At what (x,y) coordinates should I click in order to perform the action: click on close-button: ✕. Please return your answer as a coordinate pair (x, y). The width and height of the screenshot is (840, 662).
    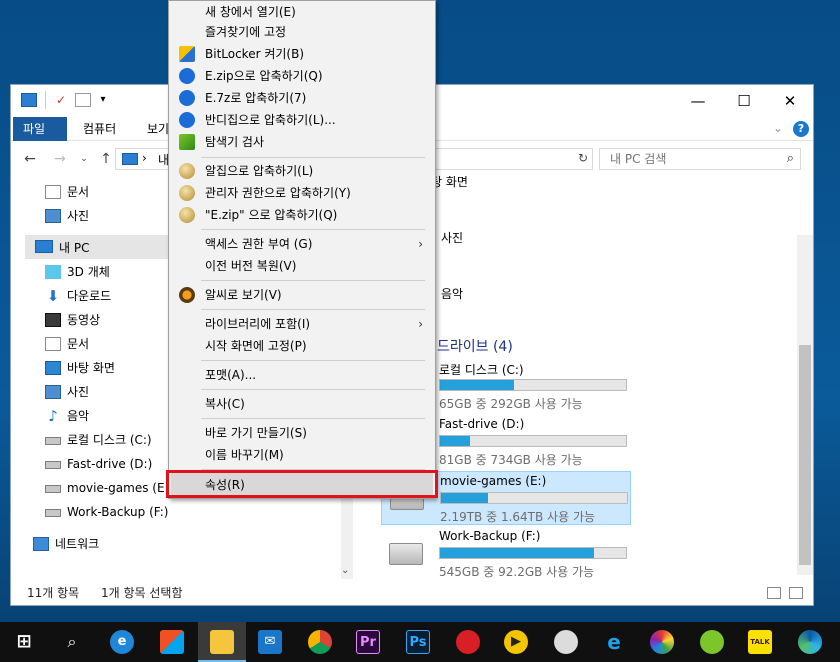
    Looking at the image, I should click on (790, 101).